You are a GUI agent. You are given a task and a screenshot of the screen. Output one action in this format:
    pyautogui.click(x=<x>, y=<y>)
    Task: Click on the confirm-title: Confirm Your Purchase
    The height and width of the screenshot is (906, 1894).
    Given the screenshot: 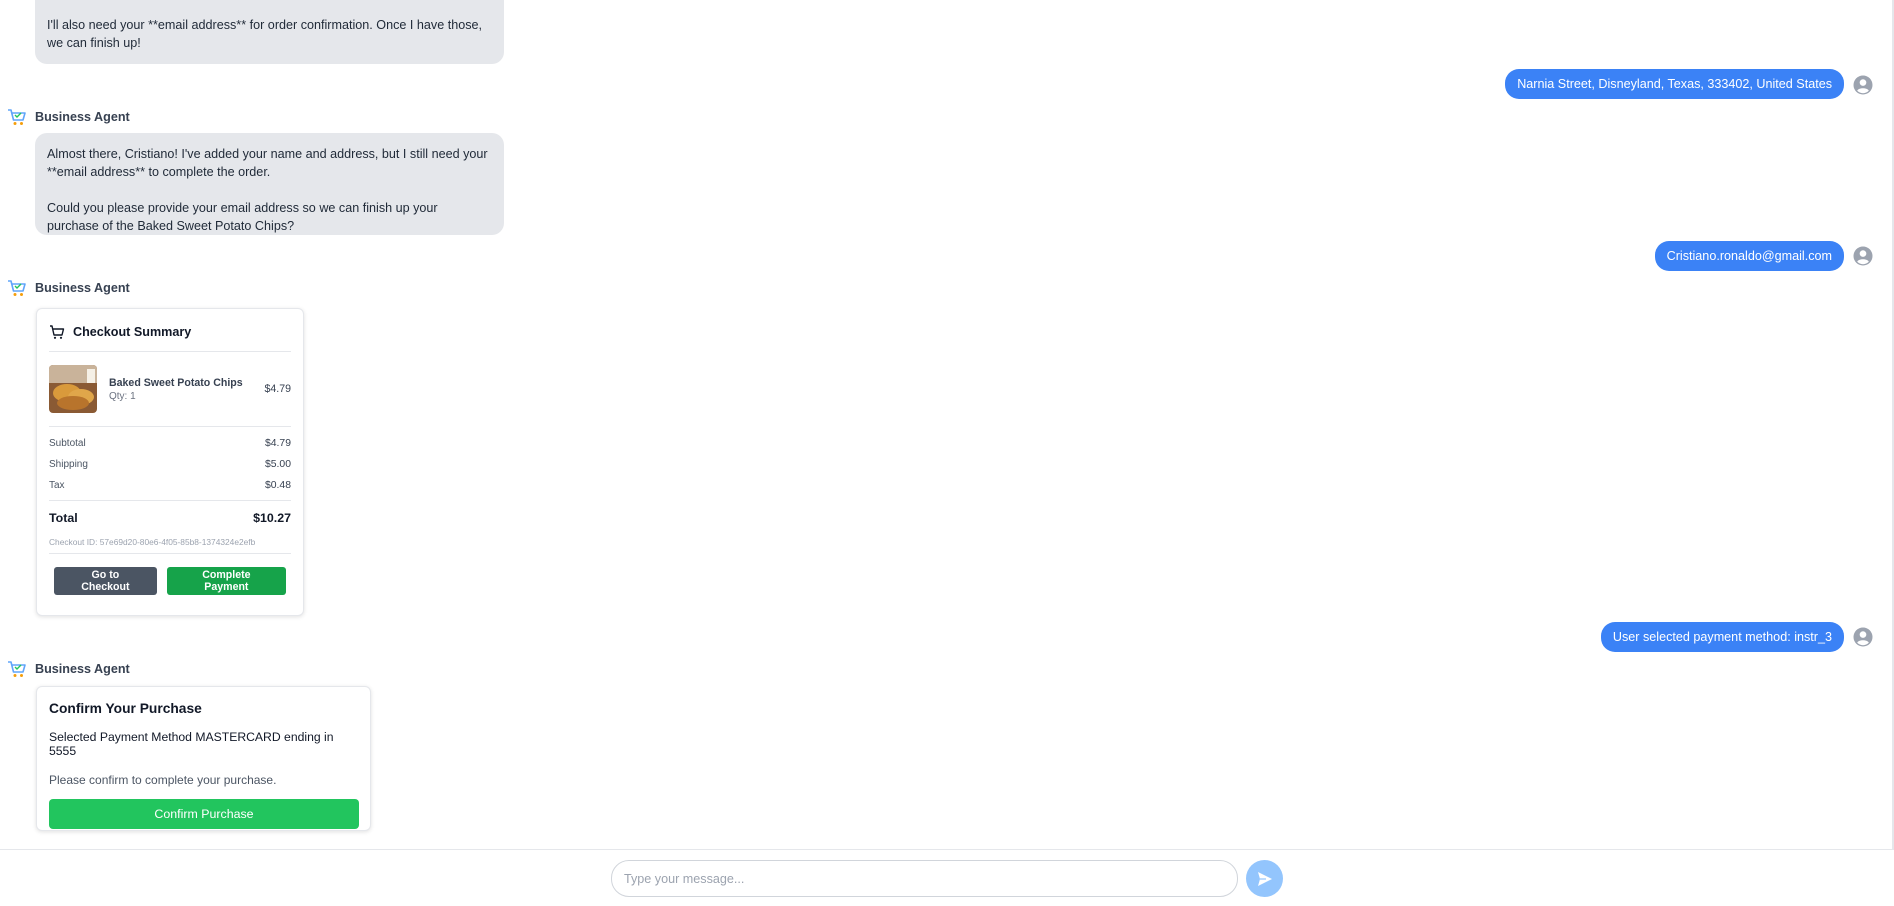 What is the action you would take?
    pyautogui.click(x=125, y=708)
    